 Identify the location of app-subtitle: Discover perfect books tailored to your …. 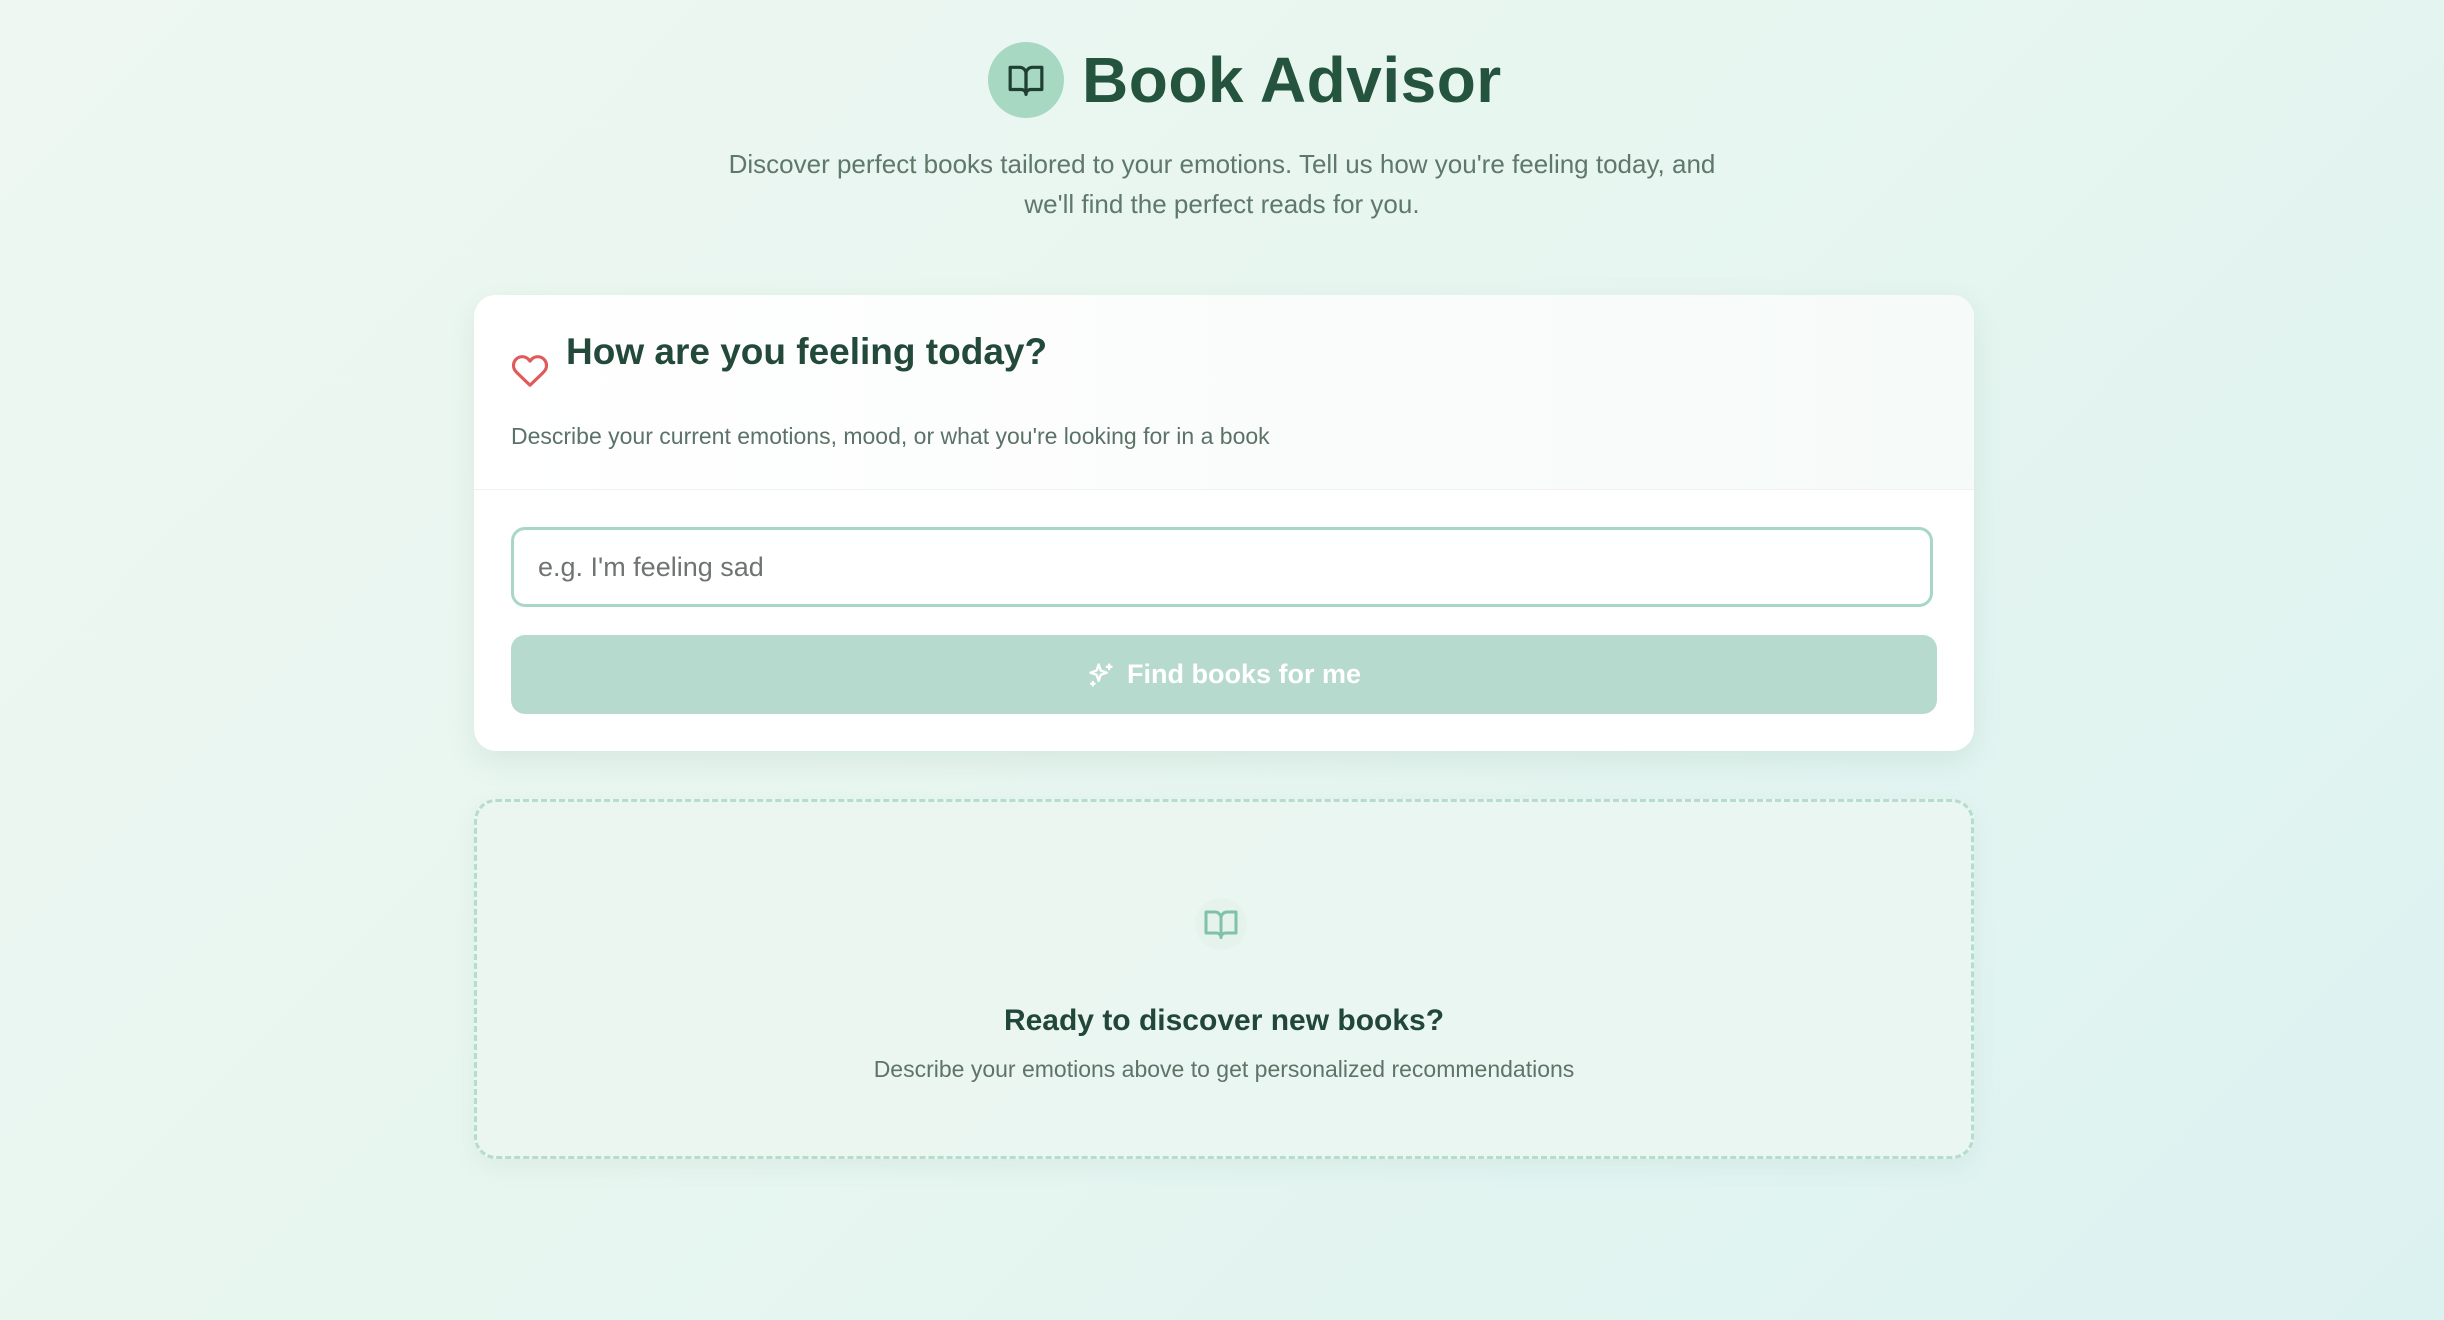
(1222, 184).